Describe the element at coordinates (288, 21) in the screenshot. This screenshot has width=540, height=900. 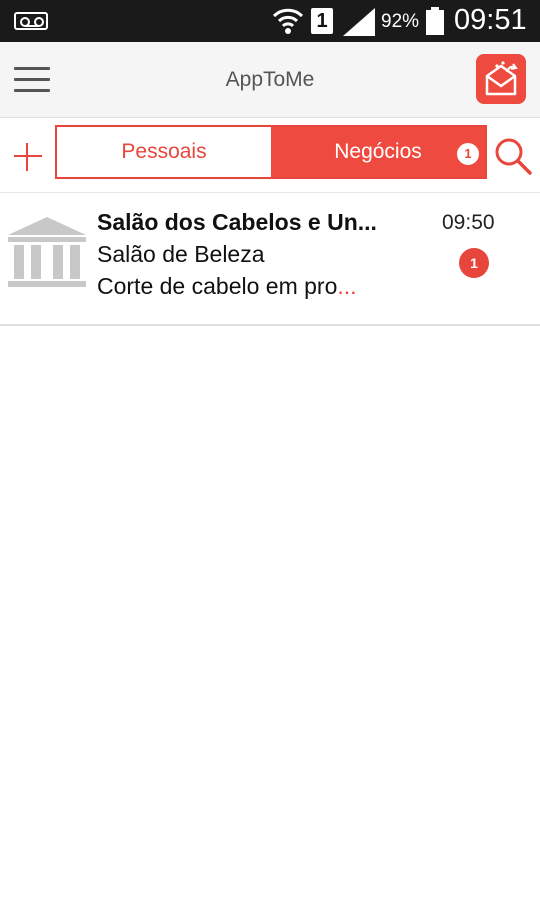
I see `wifi-icon` at that location.